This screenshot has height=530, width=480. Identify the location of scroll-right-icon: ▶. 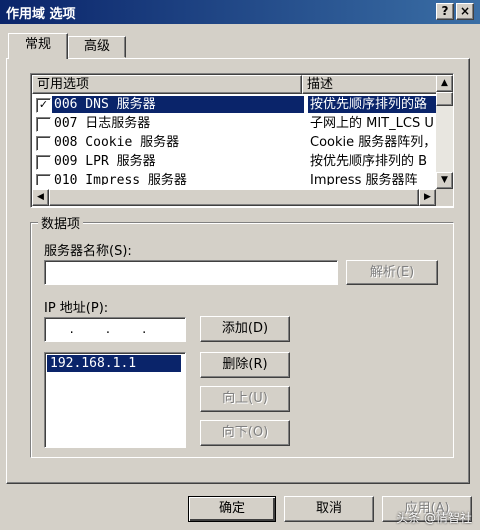
(427, 197).